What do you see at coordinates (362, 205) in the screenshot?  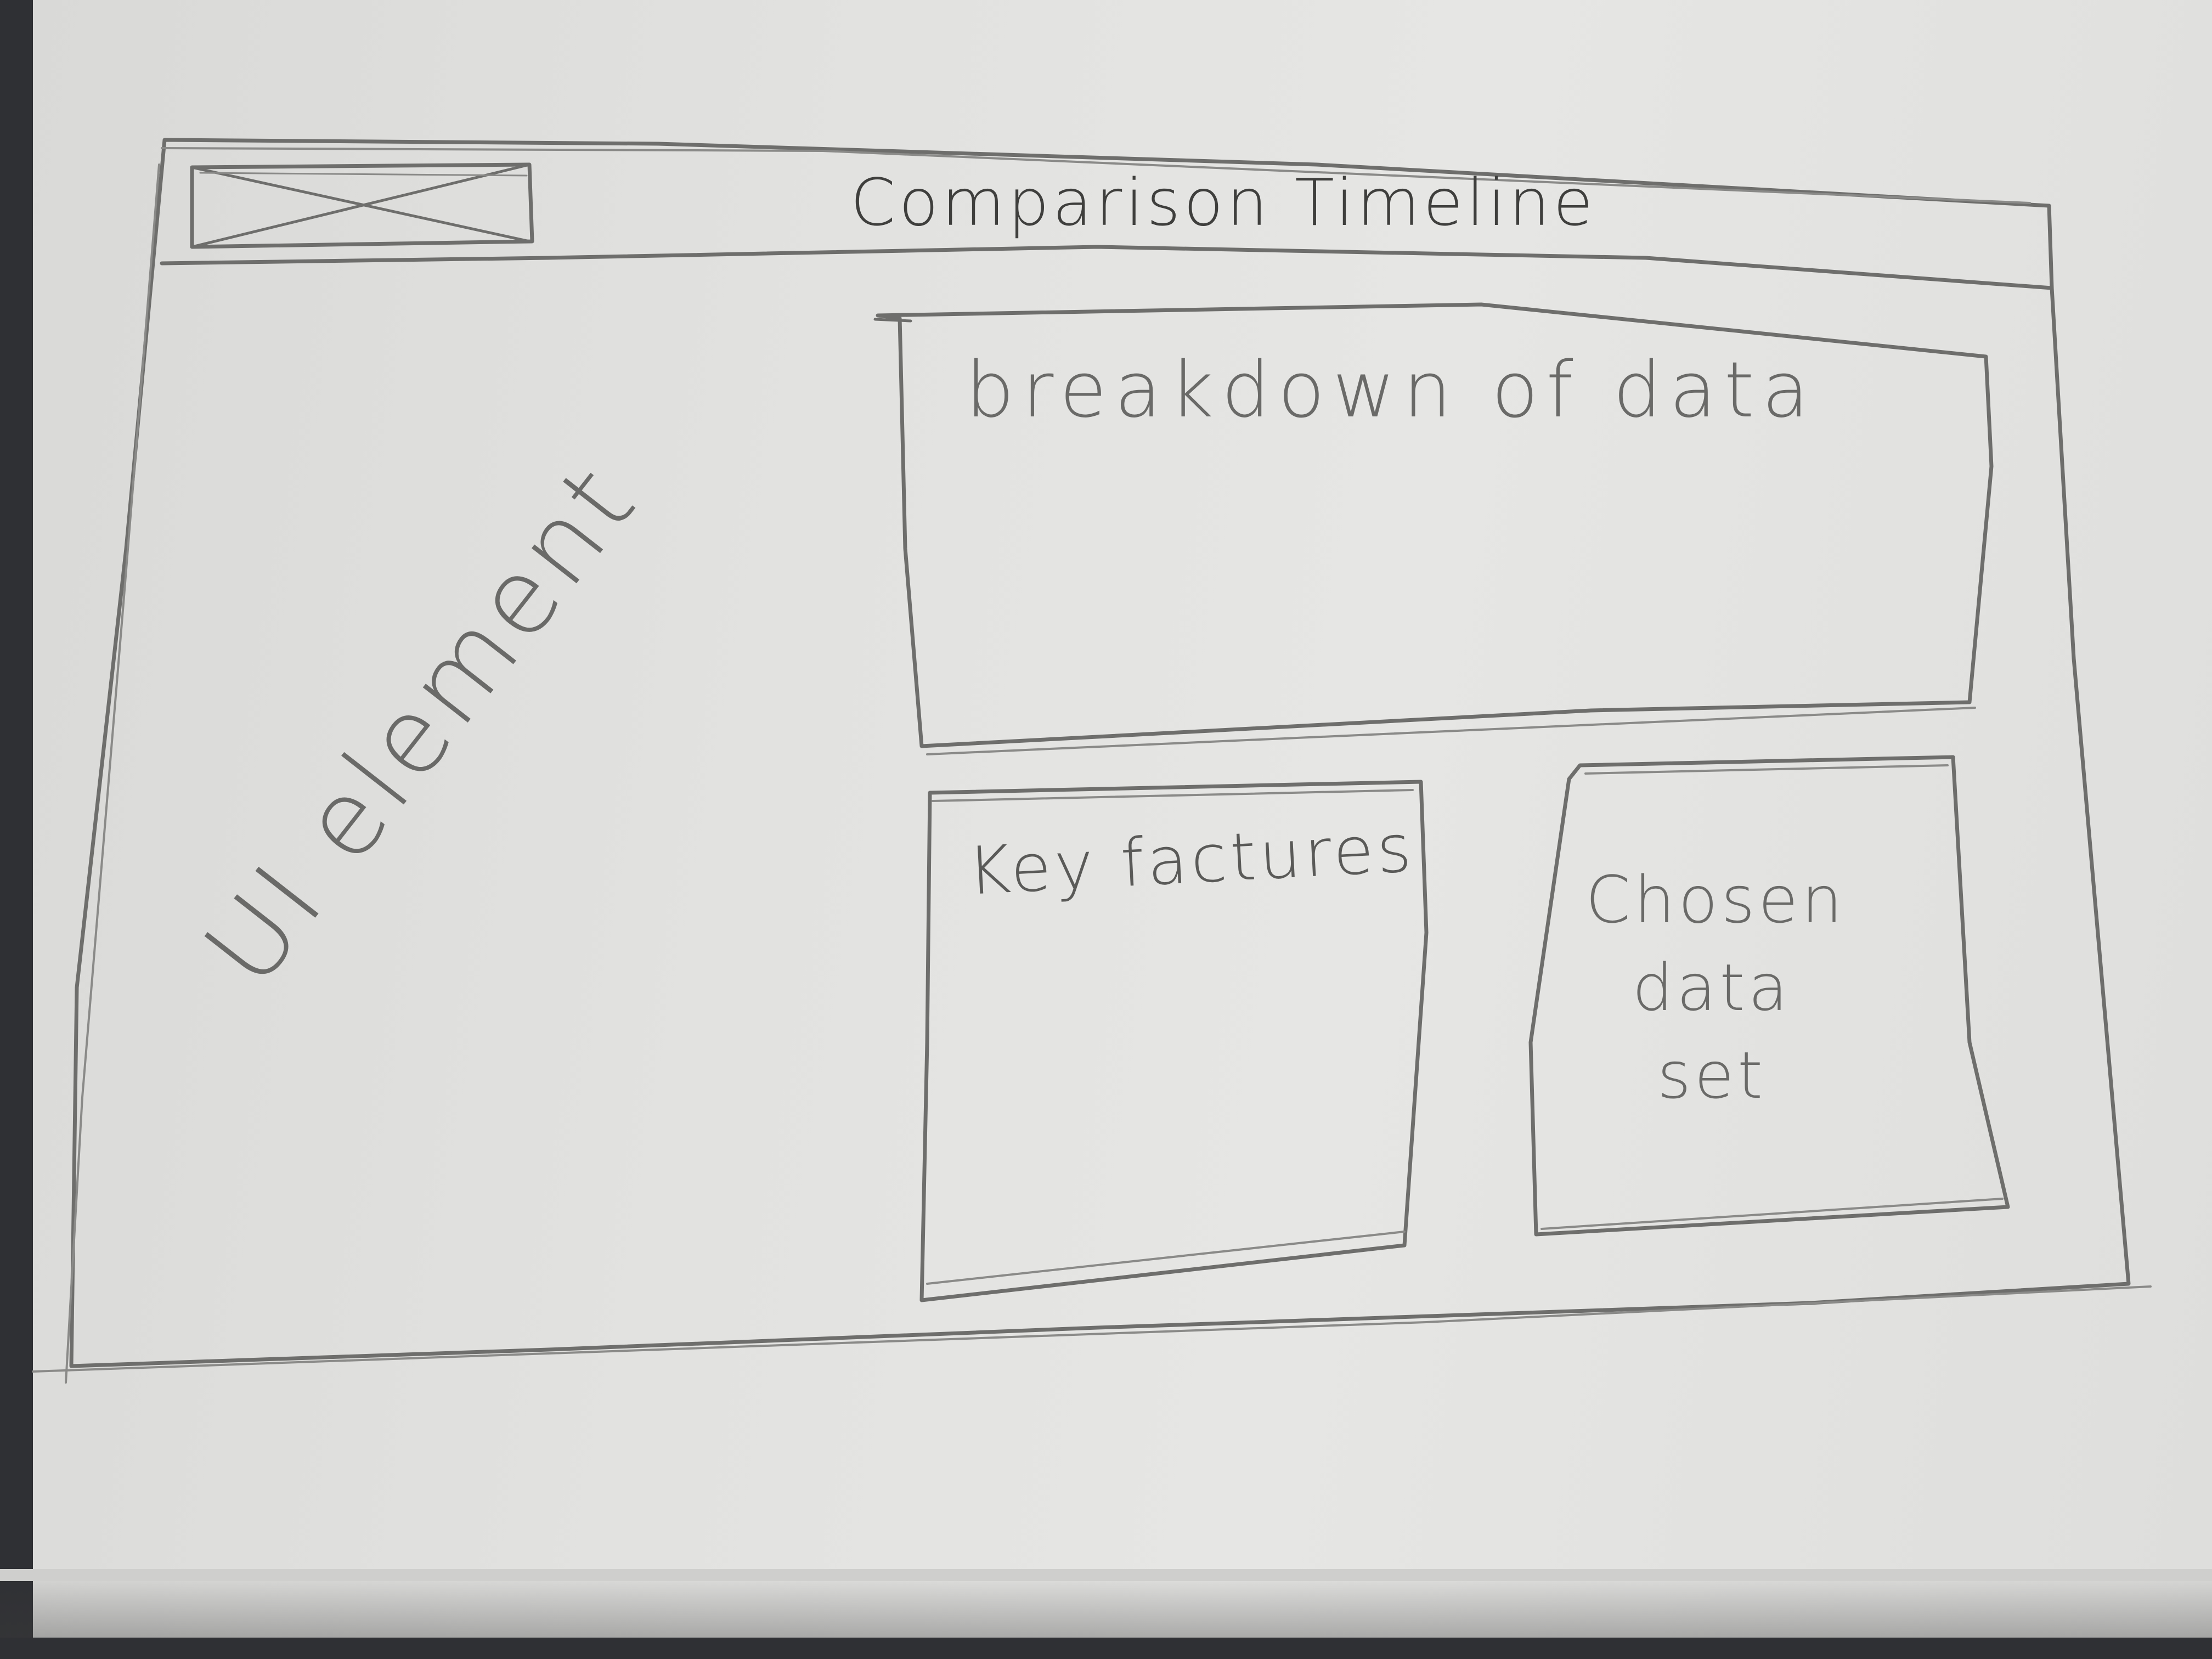 I see `image-placeholder-icon` at bounding box center [362, 205].